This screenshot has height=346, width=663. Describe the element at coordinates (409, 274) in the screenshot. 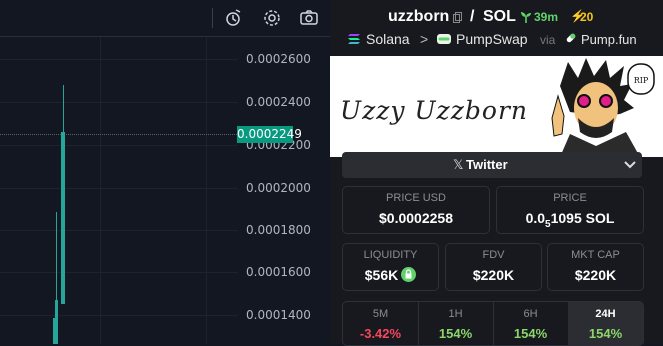

I see `lock-icon` at that location.